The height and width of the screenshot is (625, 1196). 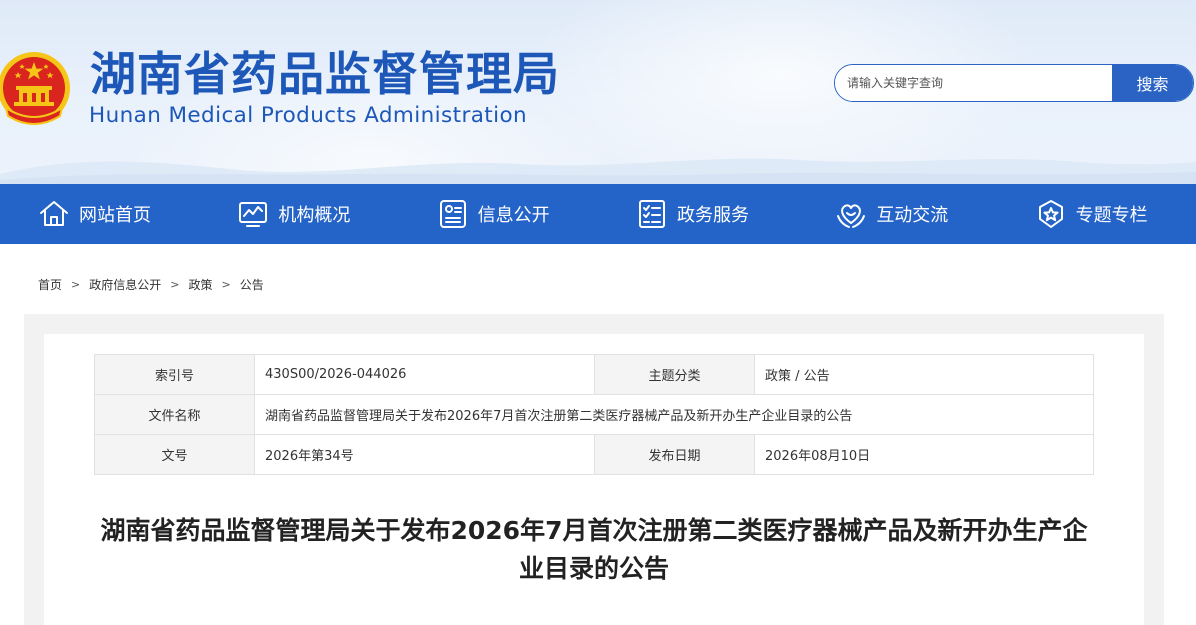 I want to click on breadcrumb-link-gov-info: 政府信息公开, so click(x=125, y=284).